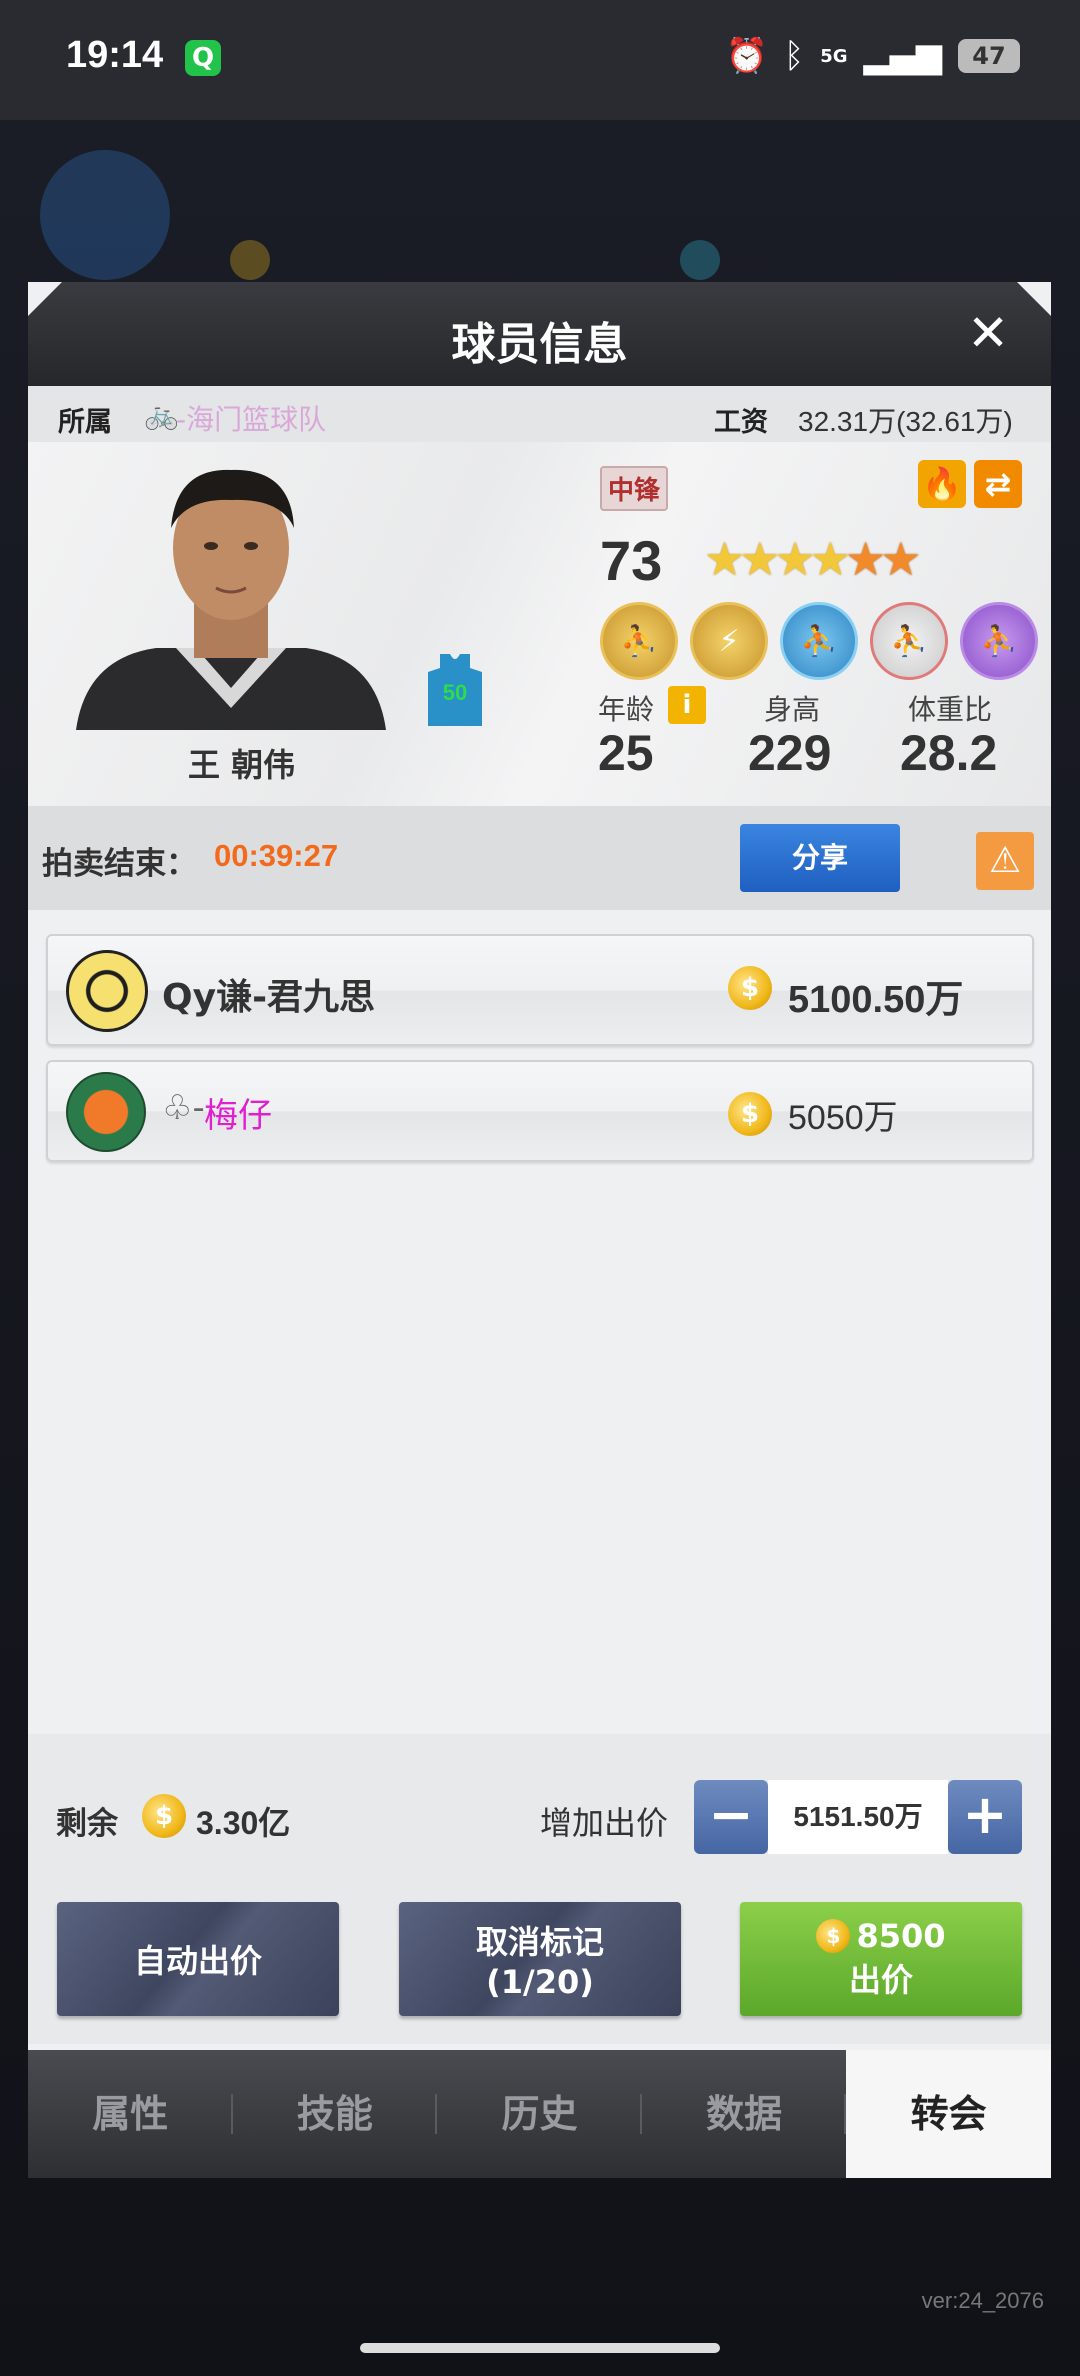 The image size is (1080, 2376). I want to click on status-time: 19:14, so click(115, 55).